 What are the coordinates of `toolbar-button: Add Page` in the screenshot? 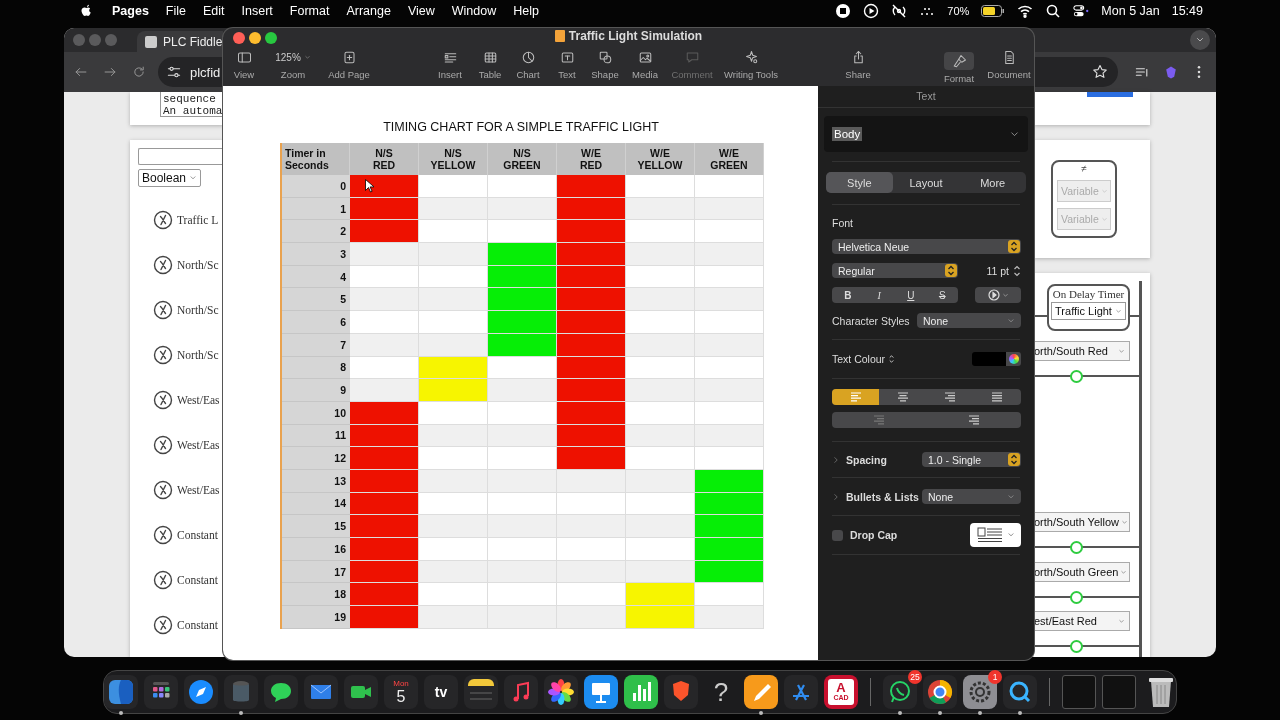 It's located at (349, 64).